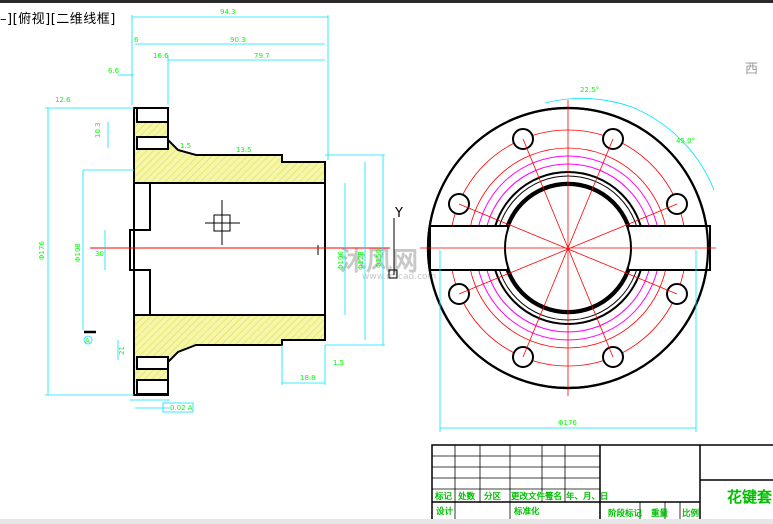 This screenshot has height=524, width=773. Describe the element at coordinates (42, 250) in the screenshot. I see `dim-outer-dia: Φ176` at that location.